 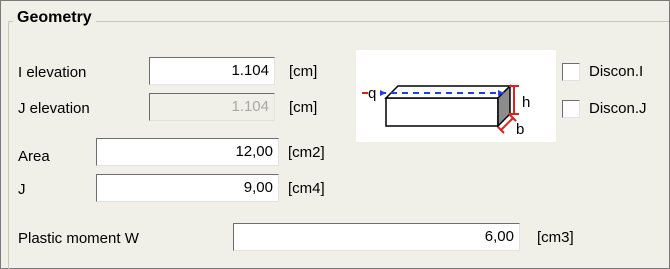 I want to click on b-label: b, so click(x=520, y=129).